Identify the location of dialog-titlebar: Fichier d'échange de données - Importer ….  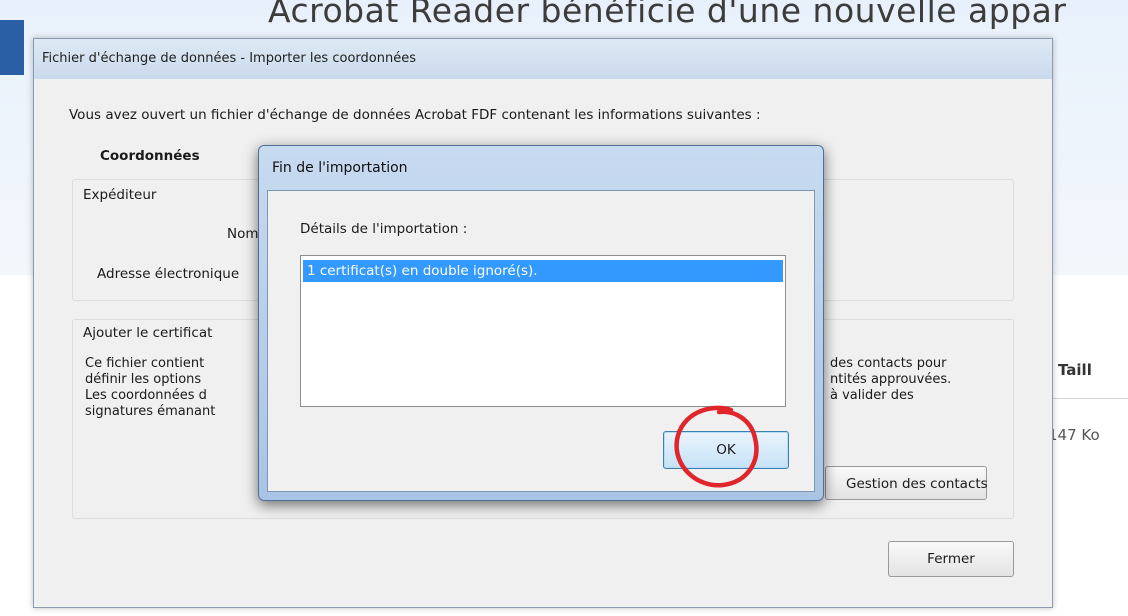
(543, 59).